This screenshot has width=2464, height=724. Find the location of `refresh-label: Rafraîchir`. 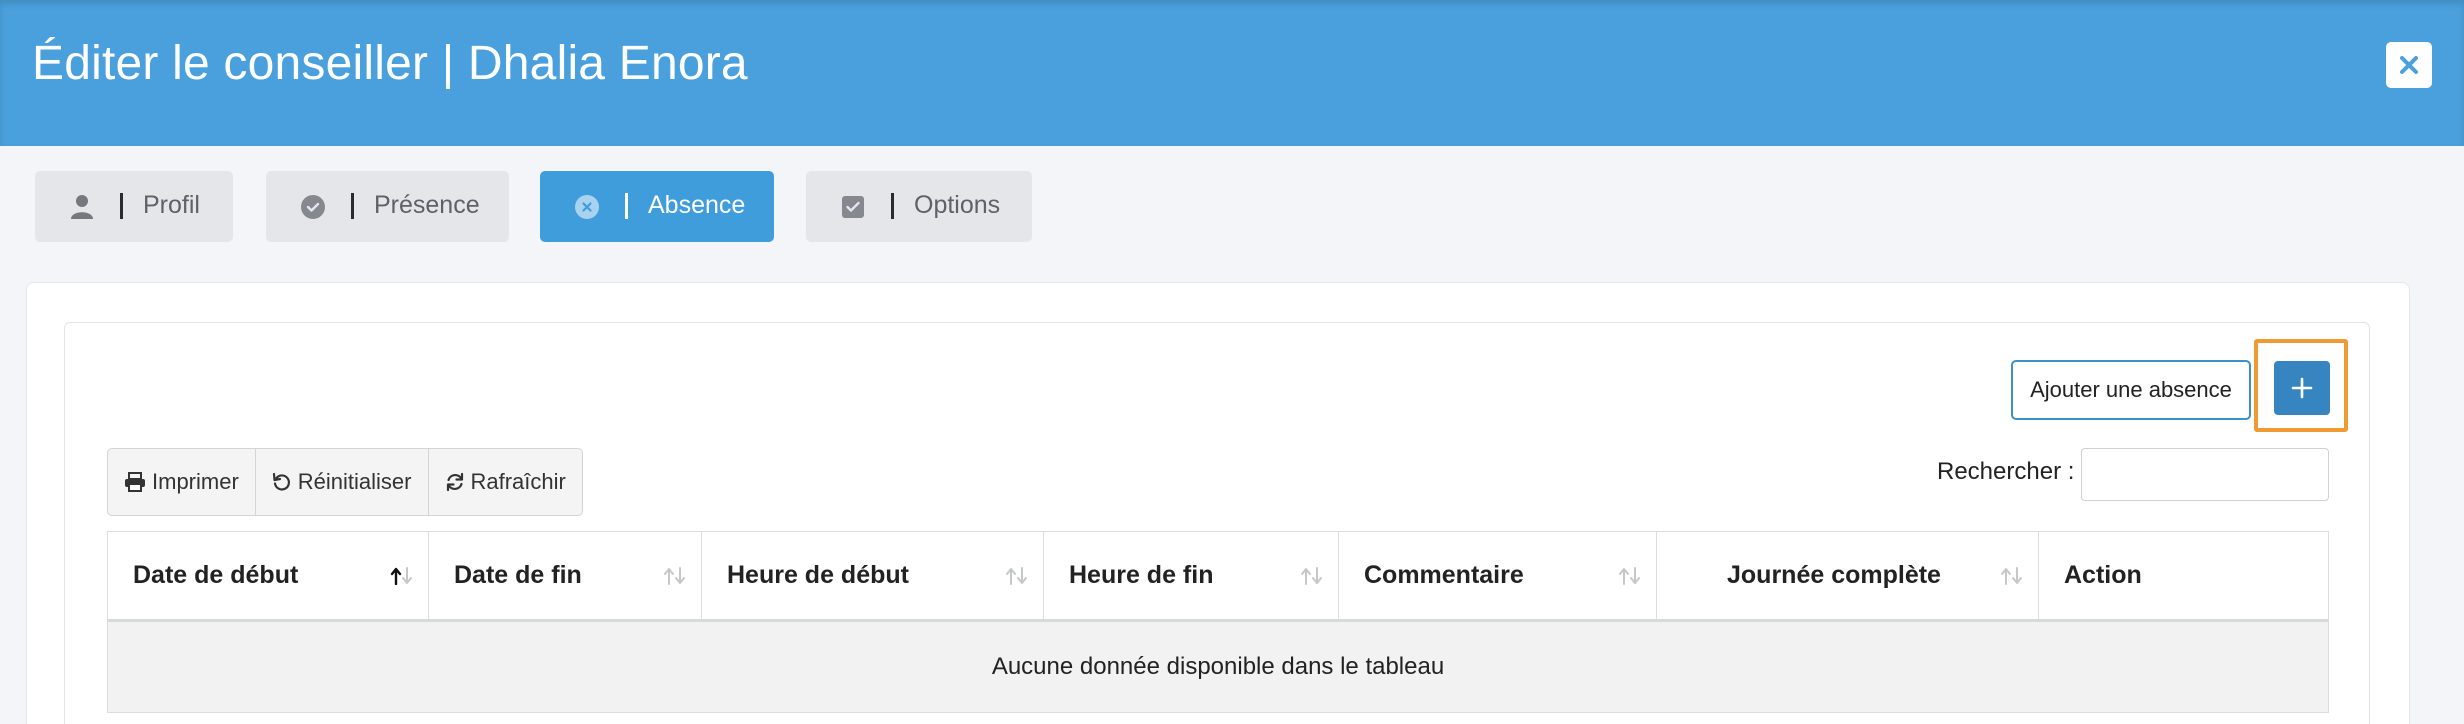

refresh-label: Rafraîchir is located at coordinates (518, 481).